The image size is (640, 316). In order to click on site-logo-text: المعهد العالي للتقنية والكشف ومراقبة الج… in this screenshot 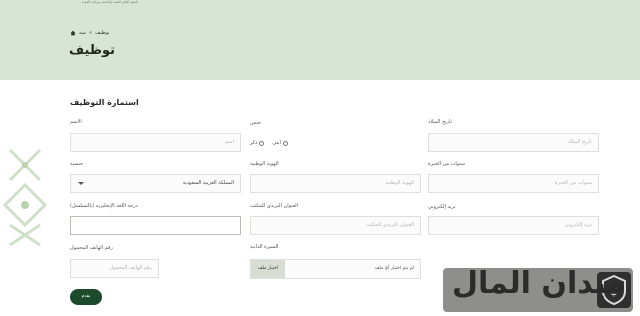, I will do `click(103, 2)`.